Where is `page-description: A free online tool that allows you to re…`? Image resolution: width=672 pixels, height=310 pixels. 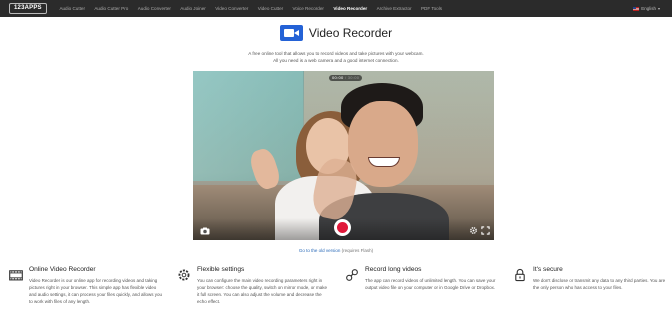
page-description: A free online tool that allows you to re… is located at coordinates (336, 57).